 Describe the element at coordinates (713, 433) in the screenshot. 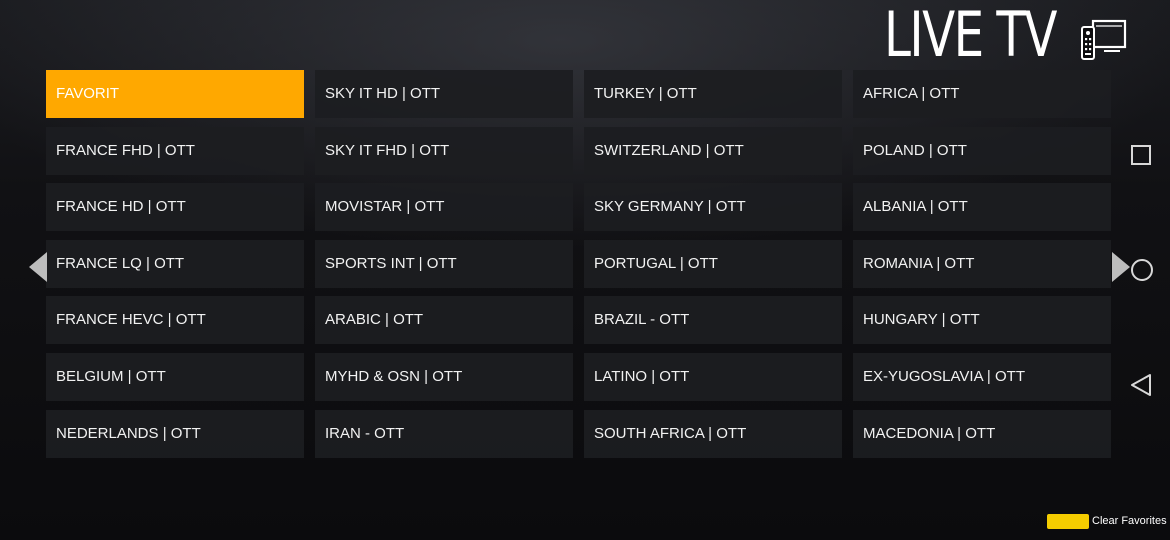

I see `category-tile: SOUTH AFRICA | OTT` at that location.